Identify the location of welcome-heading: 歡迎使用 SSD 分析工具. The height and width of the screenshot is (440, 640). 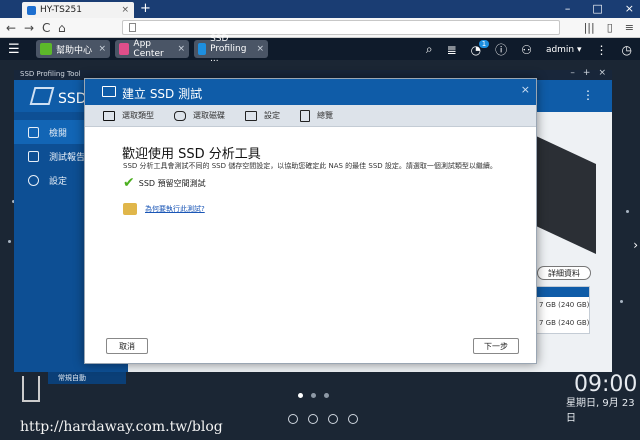
(191, 154).